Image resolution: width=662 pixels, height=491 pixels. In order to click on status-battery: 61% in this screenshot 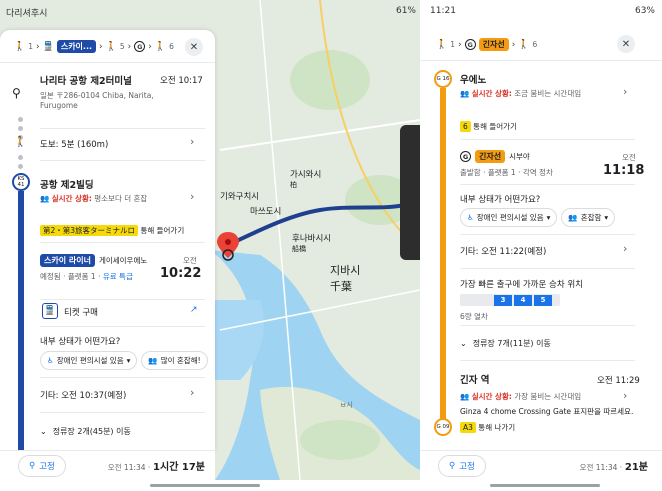, I will do `click(405, 11)`.